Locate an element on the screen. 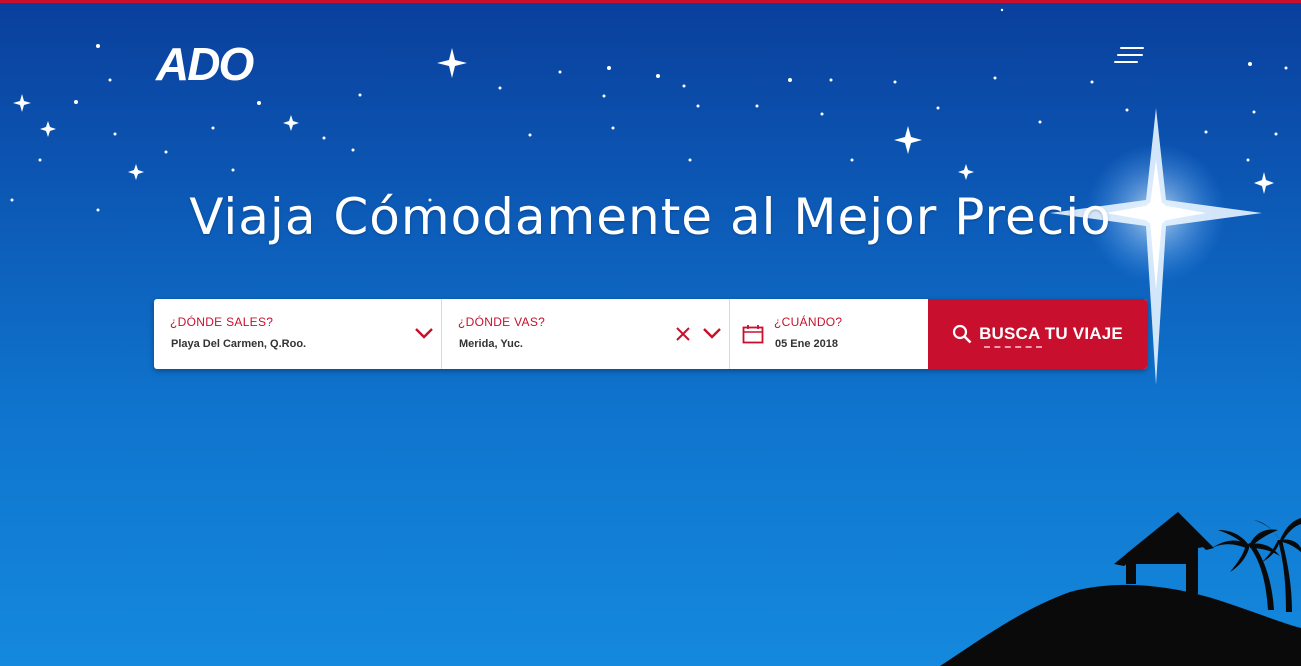 This screenshot has height=666, width=1301. calendar-icon is located at coordinates (753, 334).